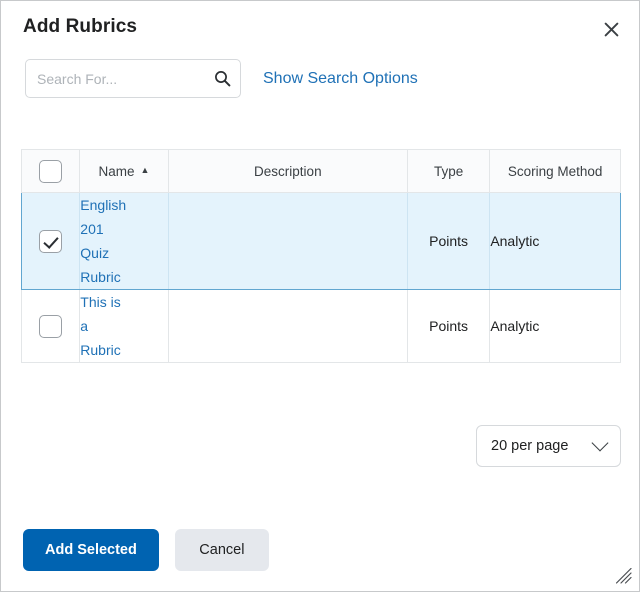  I want to click on column-header-scoring-method: Scoring Method, so click(555, 171).